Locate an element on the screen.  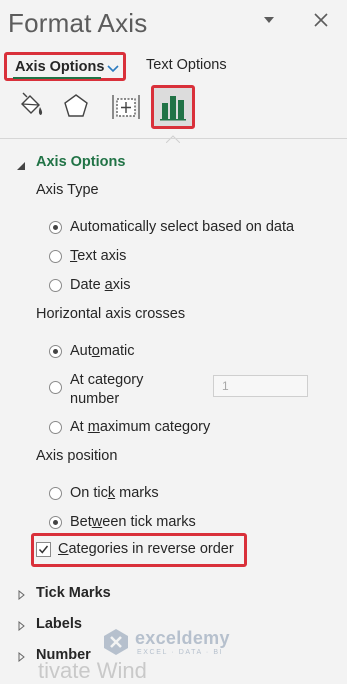
divider is located at coordinates (173, 138).